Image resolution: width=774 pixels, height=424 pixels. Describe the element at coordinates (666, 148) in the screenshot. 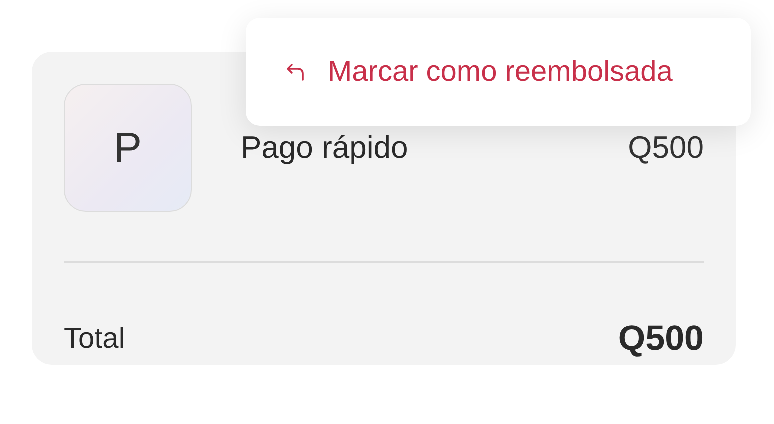

I see `item-amount: Q500` at that location.